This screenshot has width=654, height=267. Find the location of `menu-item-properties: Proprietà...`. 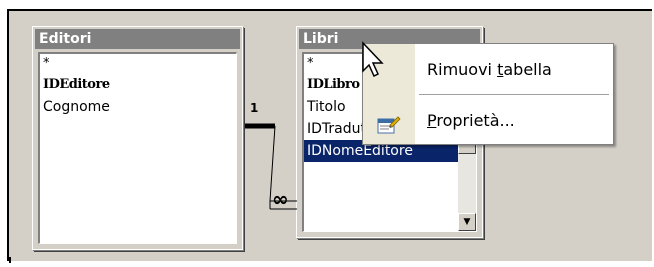

menu-item-properties: Proprietà... is located at coordinates (488, 121).